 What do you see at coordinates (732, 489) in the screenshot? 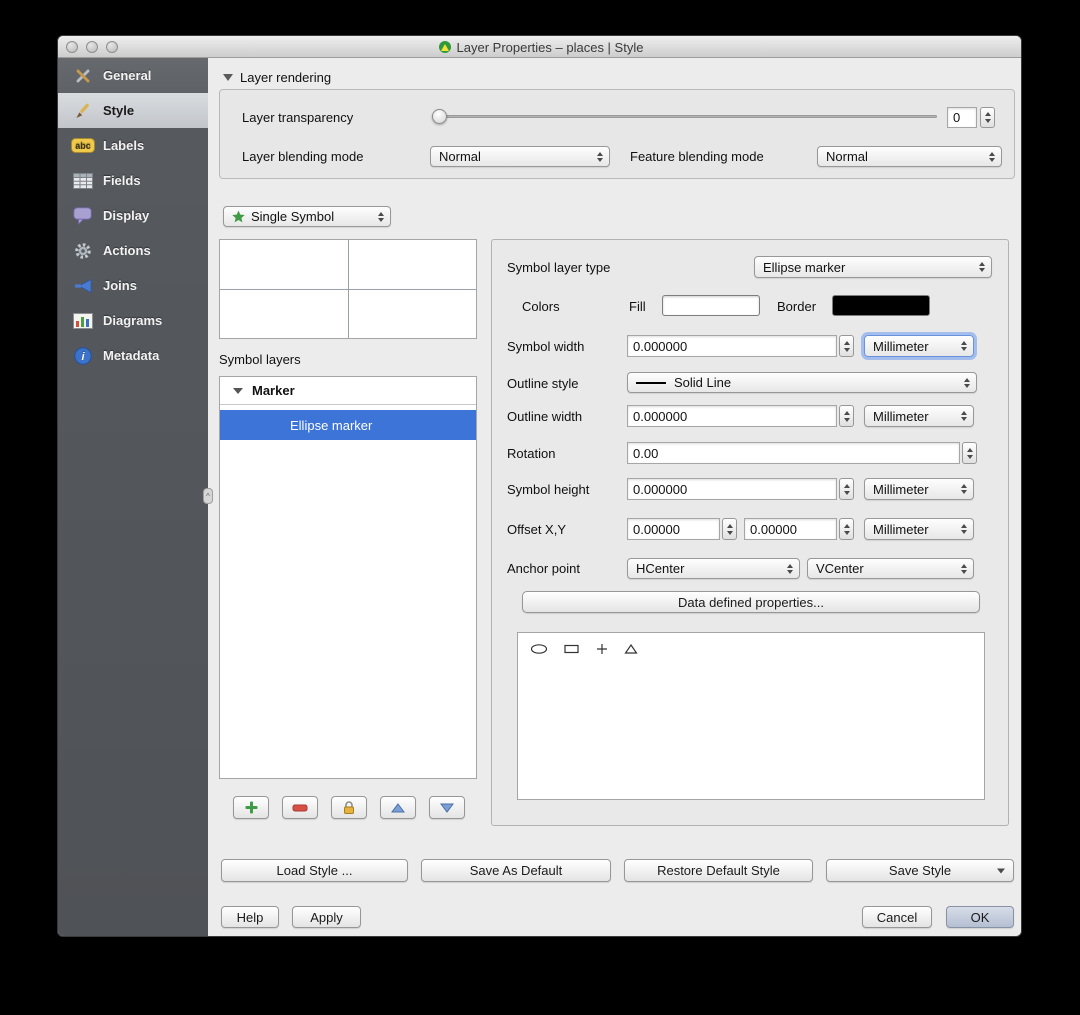
I see `symbol-height-field: 0.000000` at bounding box center [732, 489].